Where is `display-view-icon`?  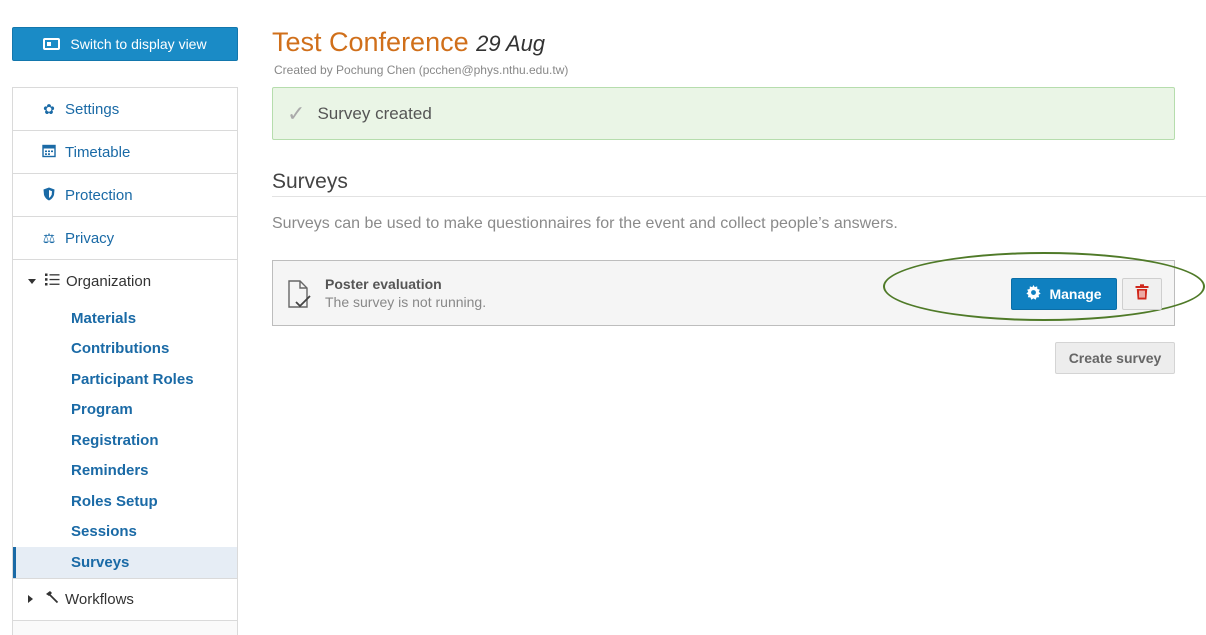
display-view-icon is located at coordinates (52, 44).